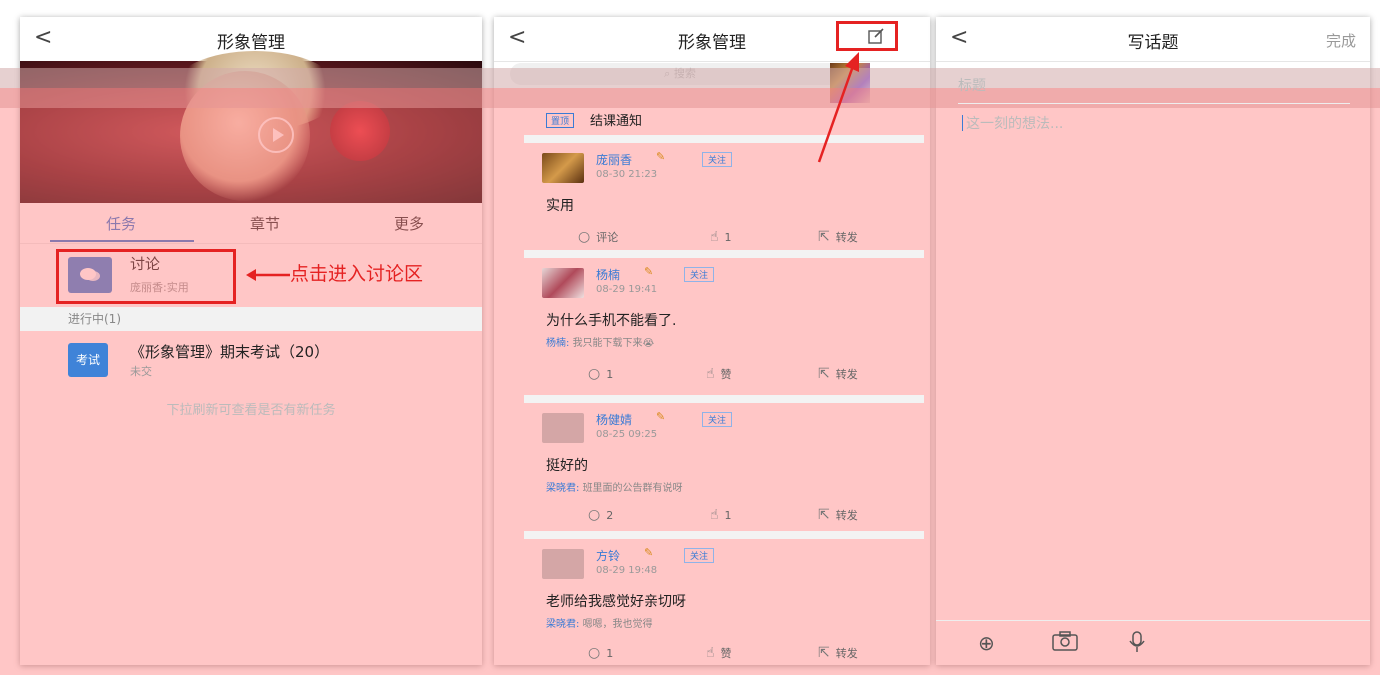 This screenshot has height=675, width=1380. Describe the element at coordinates (146, 276) in the screenshot. I see `discussion-highlight-box` at that location.